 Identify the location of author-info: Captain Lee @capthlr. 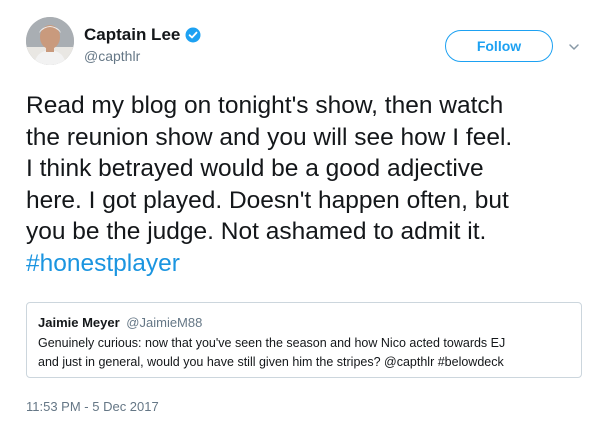
(142, 44).